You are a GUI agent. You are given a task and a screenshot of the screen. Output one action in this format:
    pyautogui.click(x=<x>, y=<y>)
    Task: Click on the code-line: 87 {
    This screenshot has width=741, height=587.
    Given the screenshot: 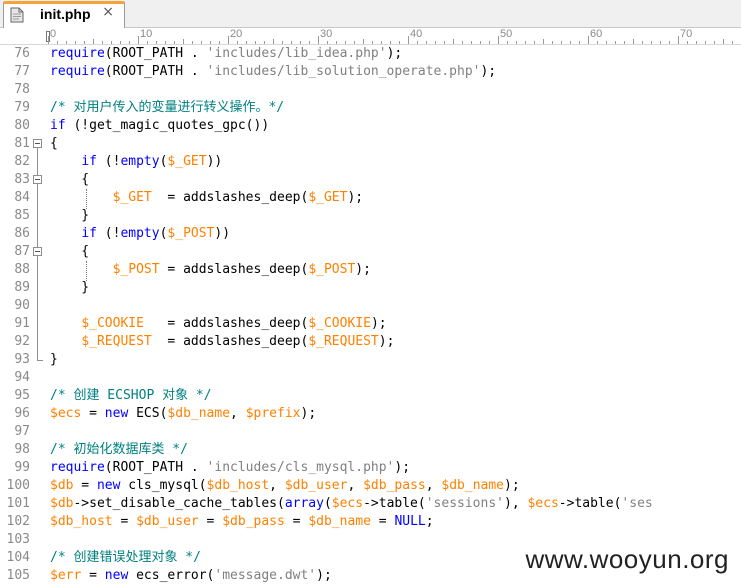 What is the action you would take?
    pyautogui.click(x=370, y=252)
    